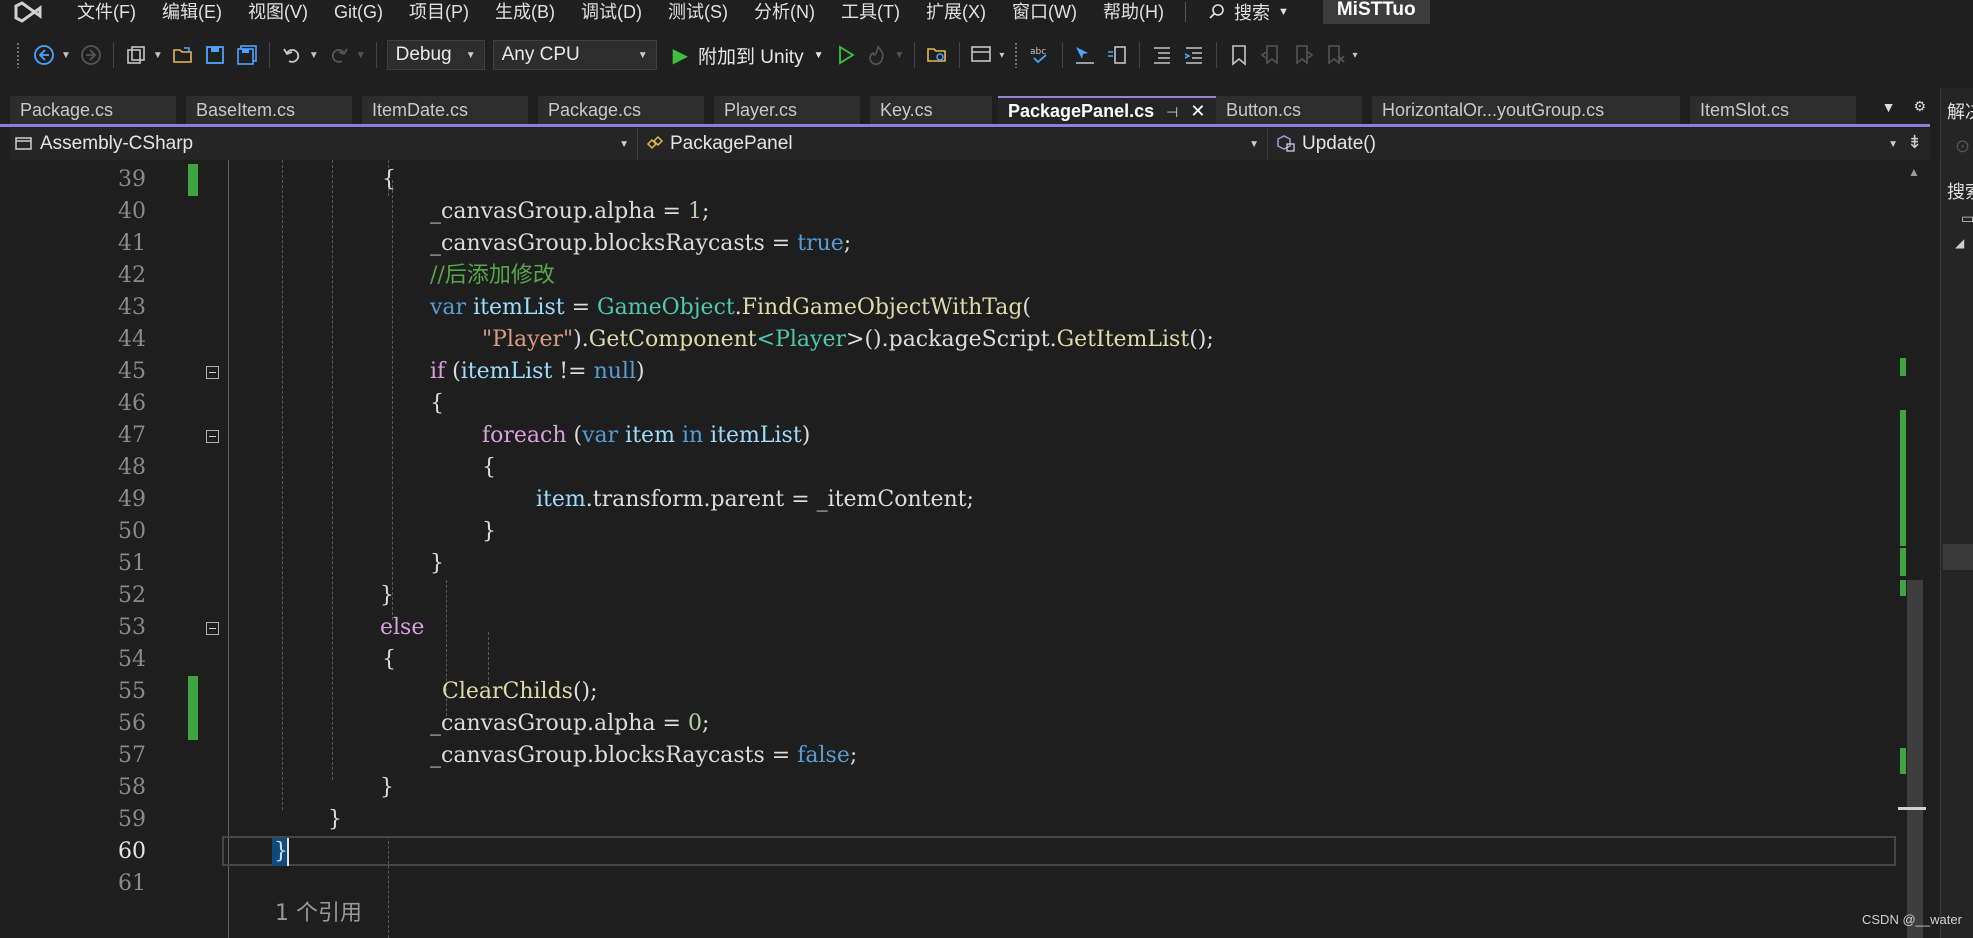 This screenshot has height=938, width=1973. What do you see at coordinates (1289, 110) in the screenshot?
I see `tab-button-cs: Button.cs` at bounding box center [1289, 110].